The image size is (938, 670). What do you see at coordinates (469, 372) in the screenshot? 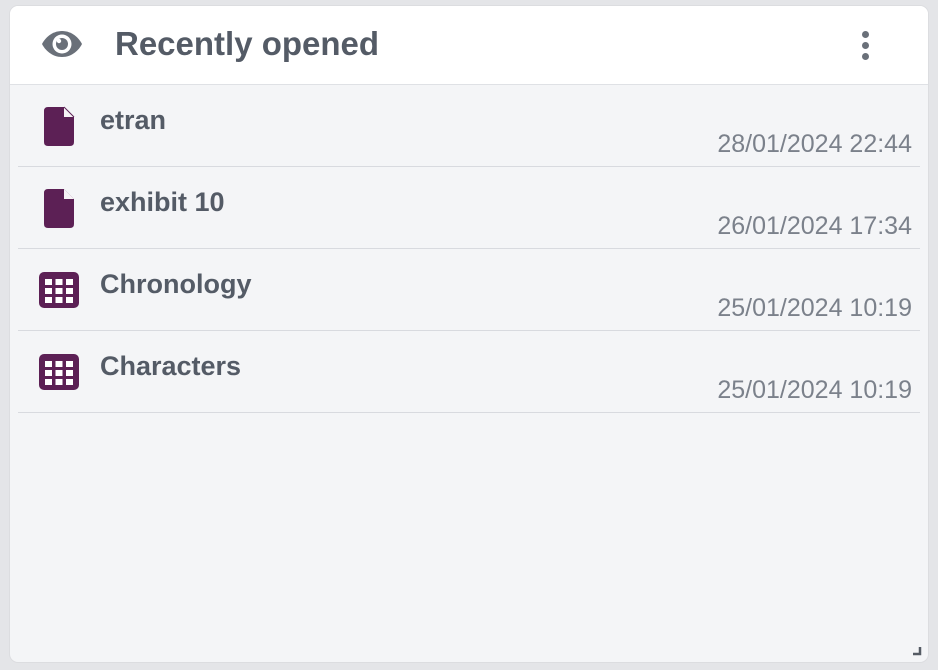
I see `list-item: Characters 25/01/2024 10:19` at bounding box center [469, 372].